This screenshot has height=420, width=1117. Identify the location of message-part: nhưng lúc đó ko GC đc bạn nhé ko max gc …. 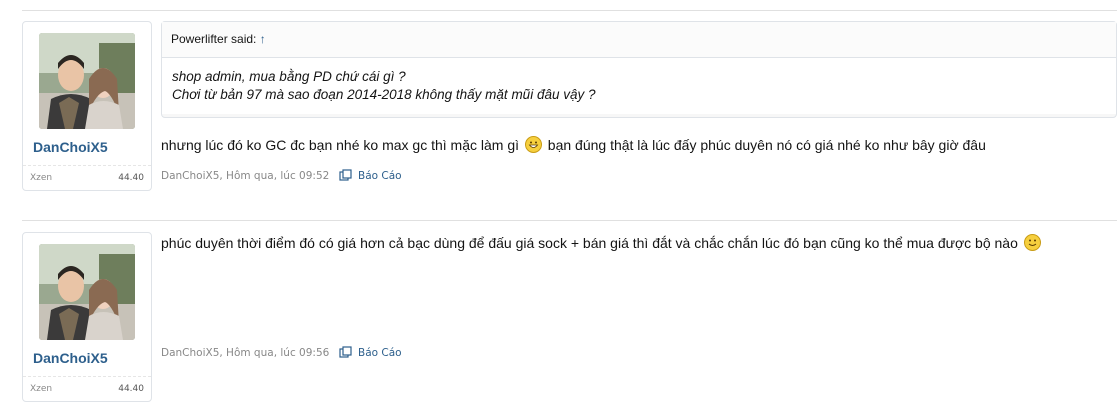
(340, 145).